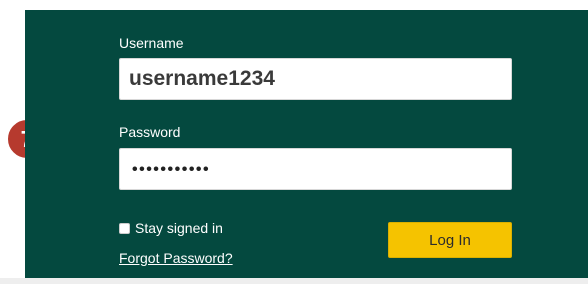 Image resolution: width=588 pixels, height=284 pixels. I want to click on password-masked-value: •••••••••••, so click(171, 169).